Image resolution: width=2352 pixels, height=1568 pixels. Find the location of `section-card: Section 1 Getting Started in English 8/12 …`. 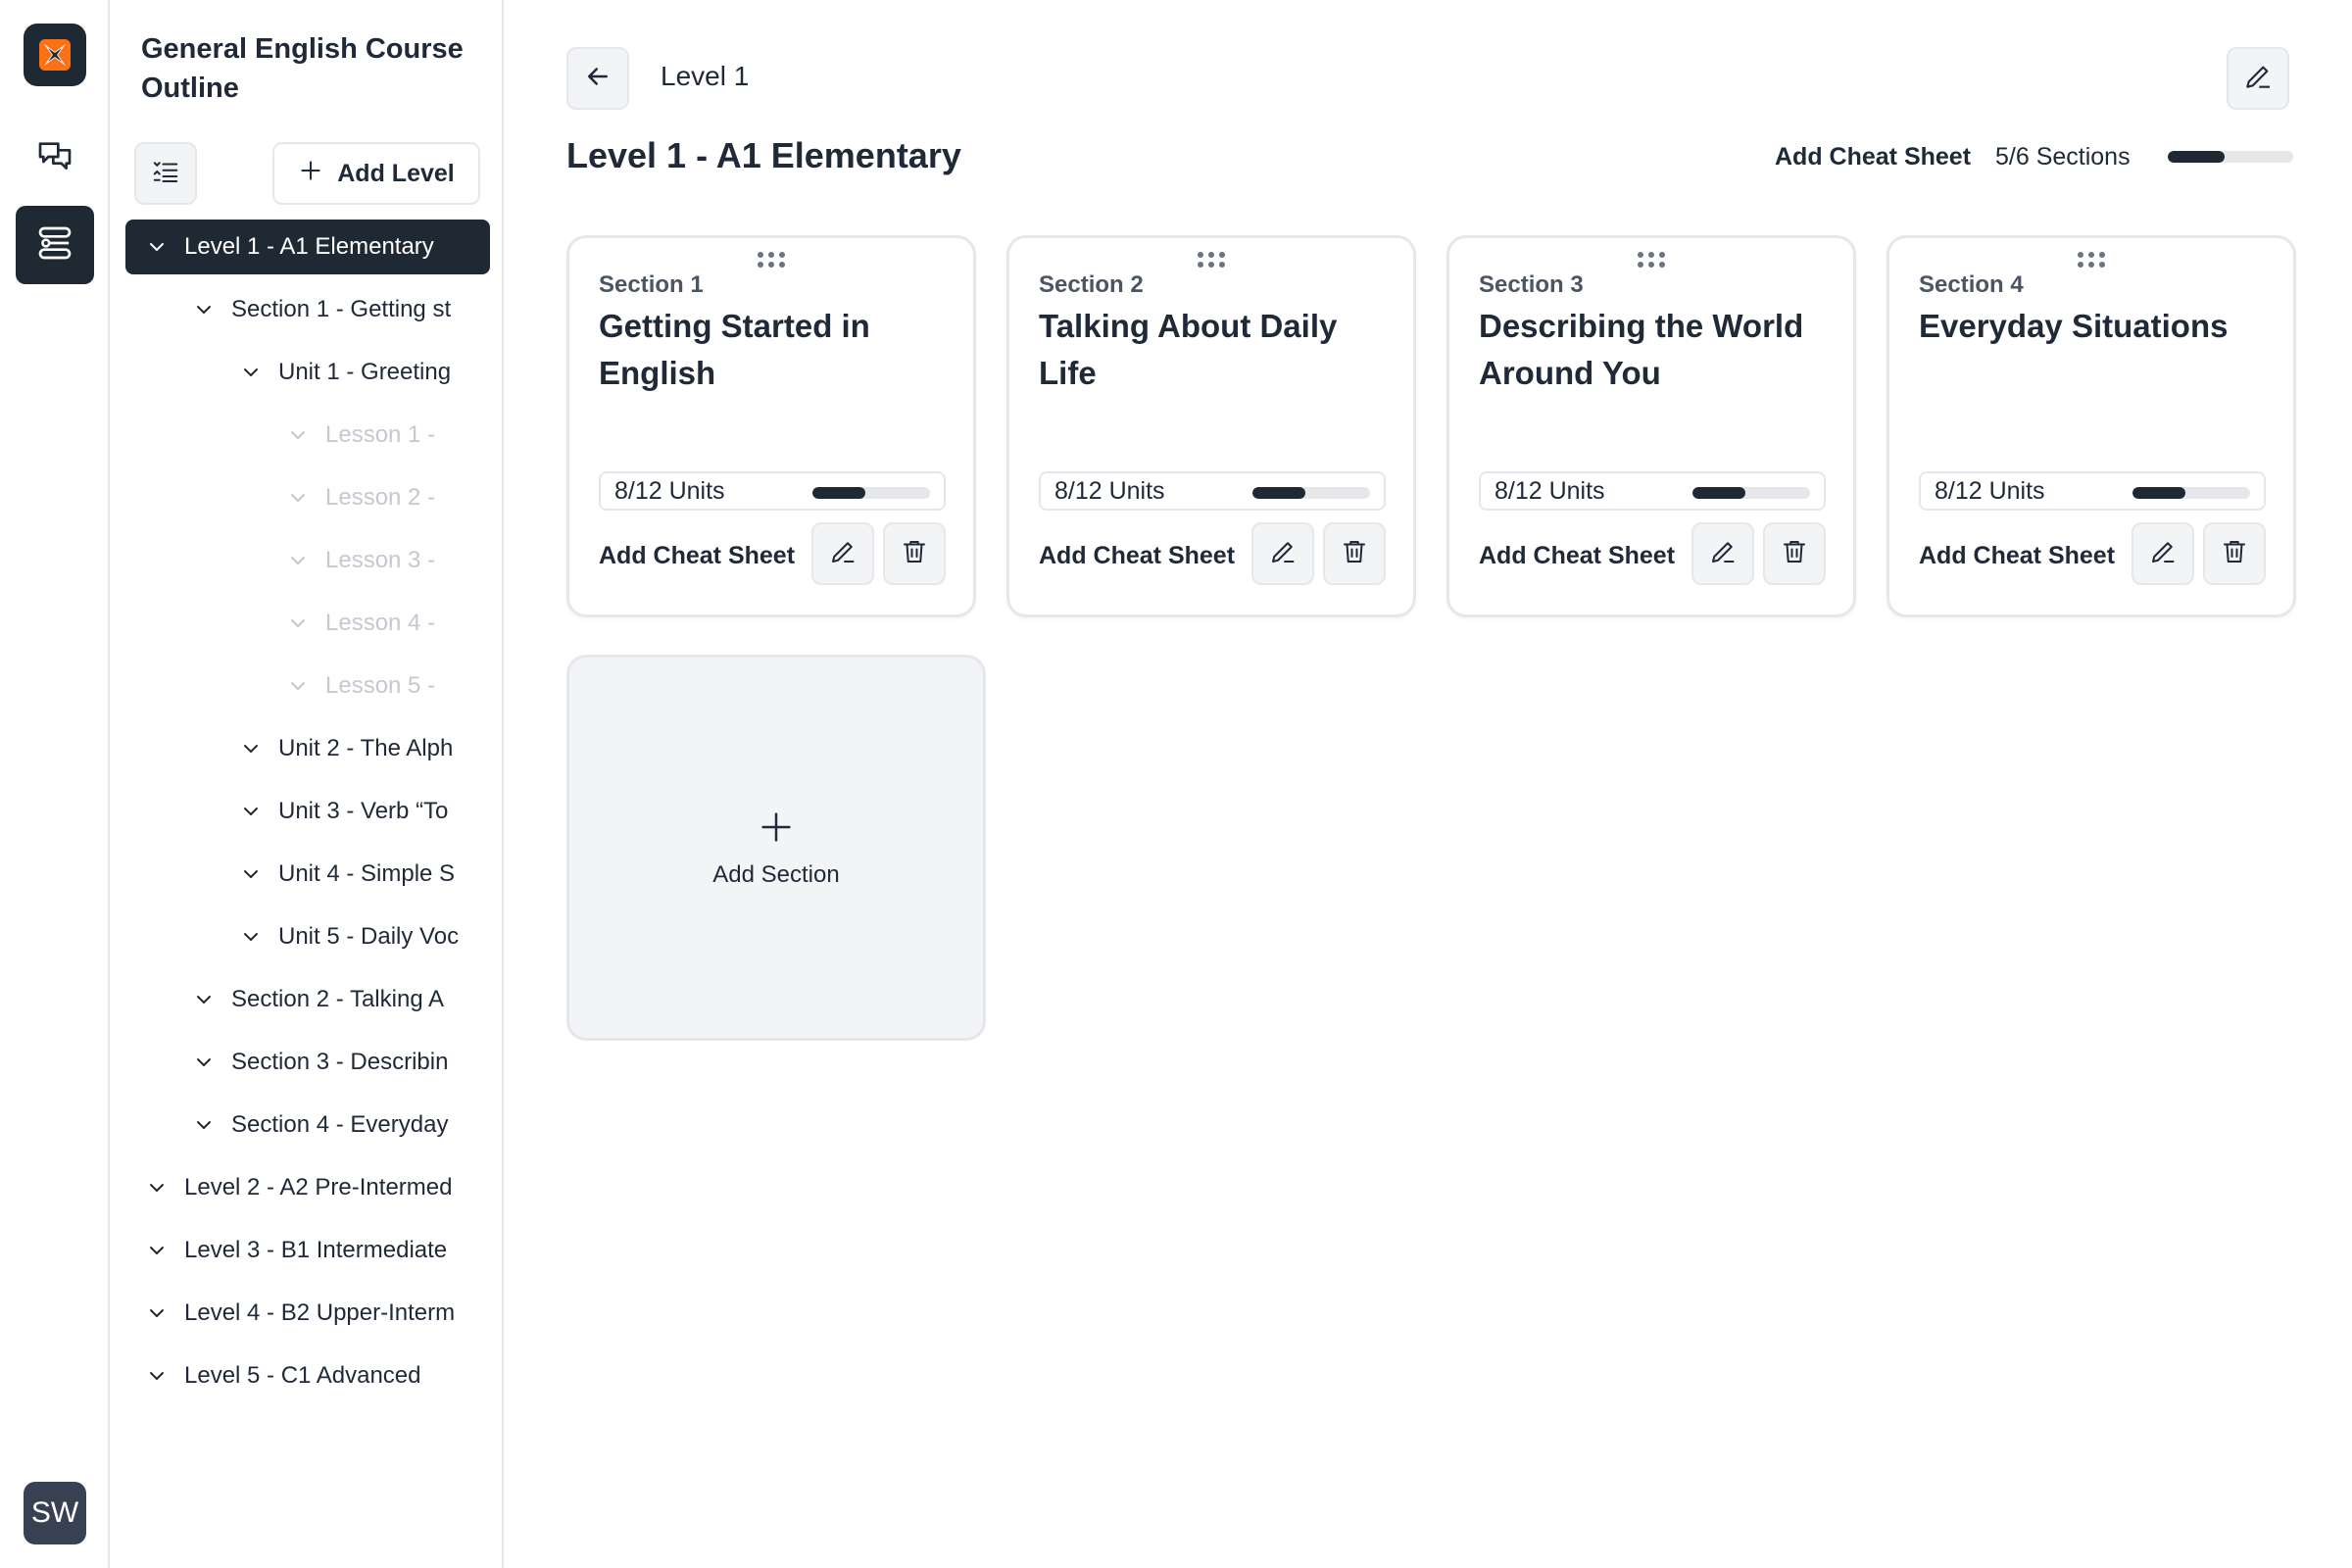

section-card: Section 1 Getting Started in English 8/12 … is located at coordinates (771, 426).